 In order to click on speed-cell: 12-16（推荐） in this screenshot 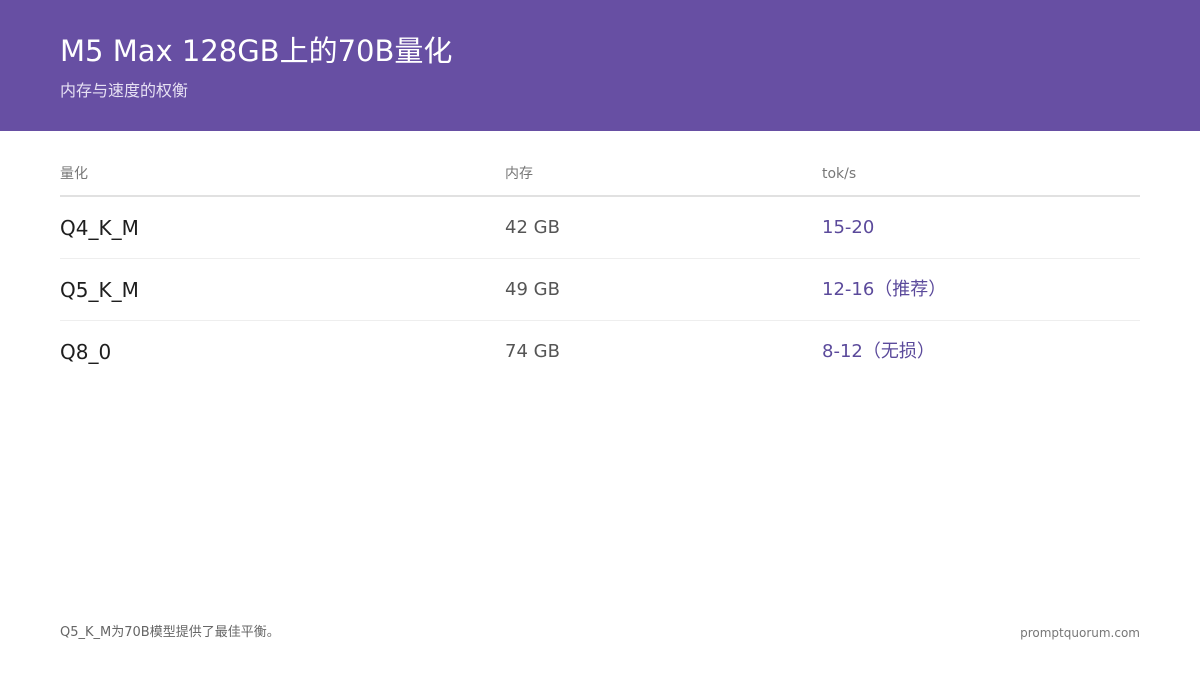, I will do `click(884, 289)`.